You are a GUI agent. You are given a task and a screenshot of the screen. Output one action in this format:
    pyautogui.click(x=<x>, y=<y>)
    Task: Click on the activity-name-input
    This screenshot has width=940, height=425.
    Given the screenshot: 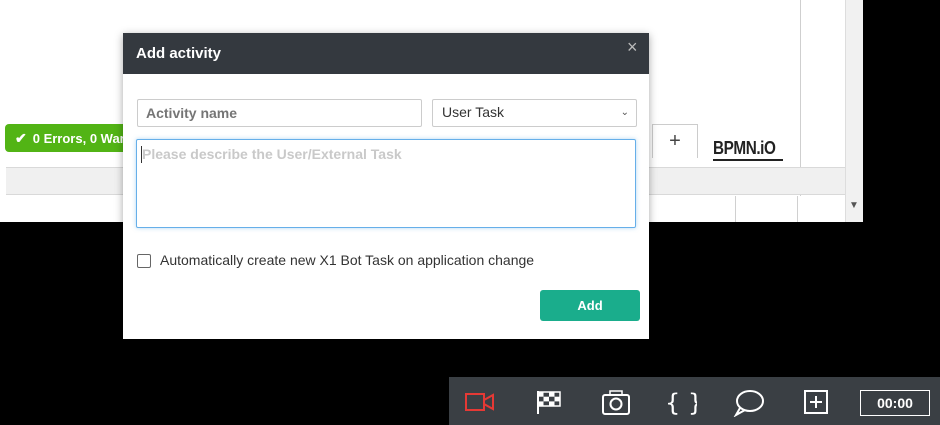 What is the action you would take?
    pyautogui.click(x=279, y=113)
    